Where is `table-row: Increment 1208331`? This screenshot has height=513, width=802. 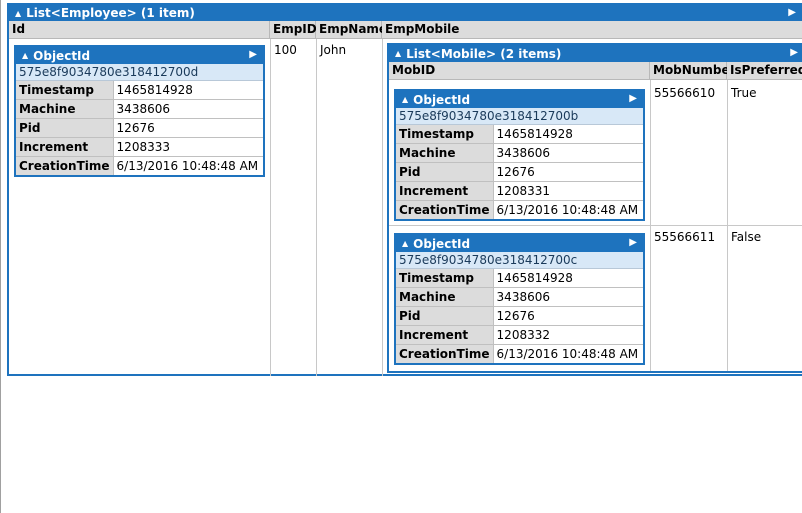
table-row: Increment 1208331 is located at coordinates (519, 191).